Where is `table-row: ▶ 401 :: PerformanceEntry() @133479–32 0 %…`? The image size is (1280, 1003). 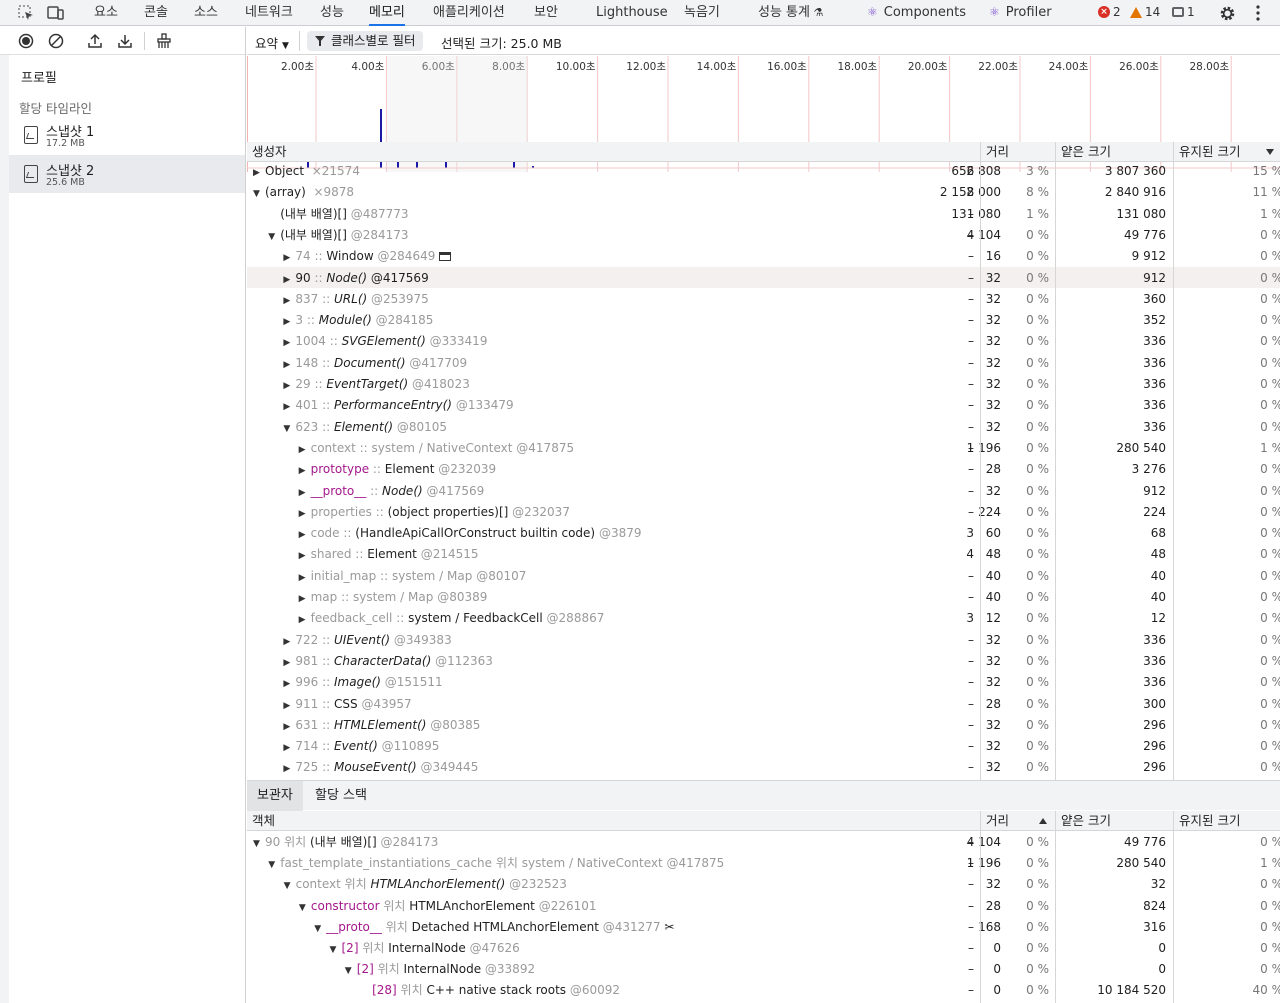 table-row: ▶ 401 :: PerformanceEntry() @133479–32 0 %… is located at coordinates (763, 404).